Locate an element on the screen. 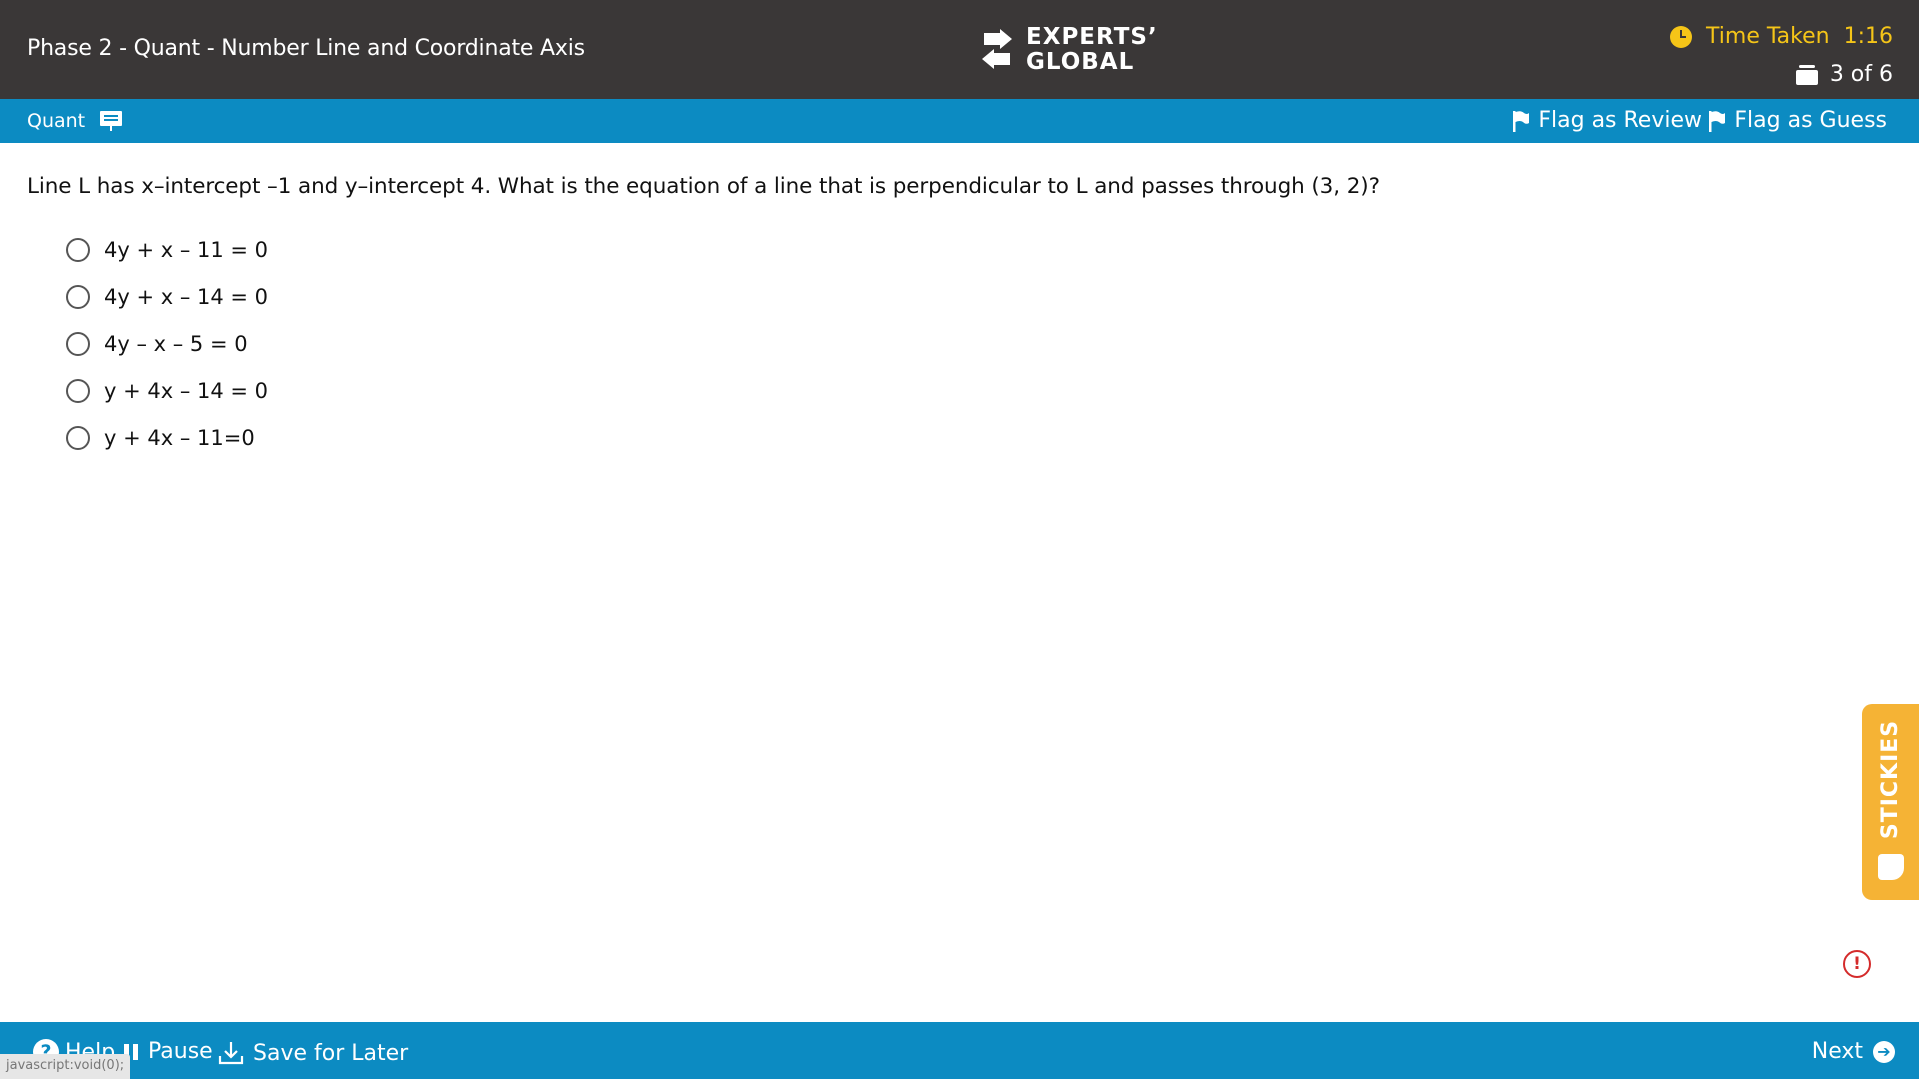 Image resolution: width=1919 pixels, height=1079 pixels. download-icon is located at coordinates (231, 1053).